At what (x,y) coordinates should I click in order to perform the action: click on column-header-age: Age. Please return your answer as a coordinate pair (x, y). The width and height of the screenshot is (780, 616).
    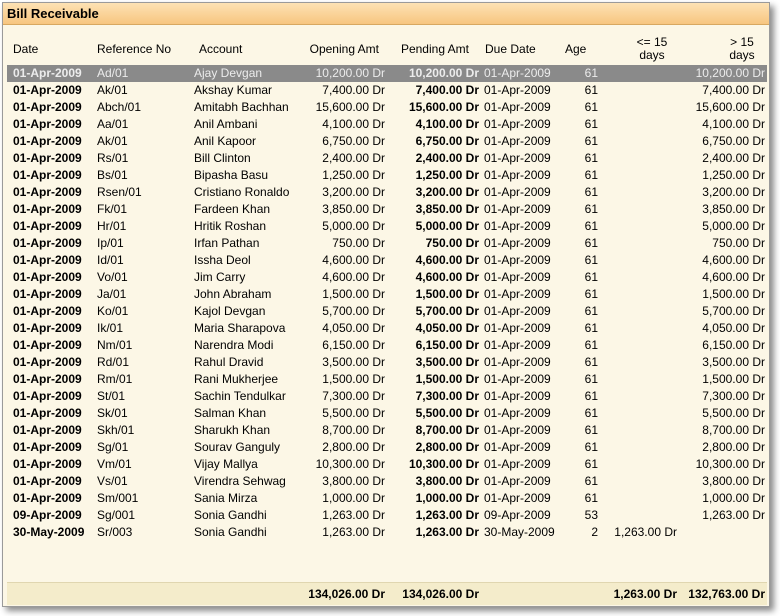
    Looking at the image, I should click on (583, 49).